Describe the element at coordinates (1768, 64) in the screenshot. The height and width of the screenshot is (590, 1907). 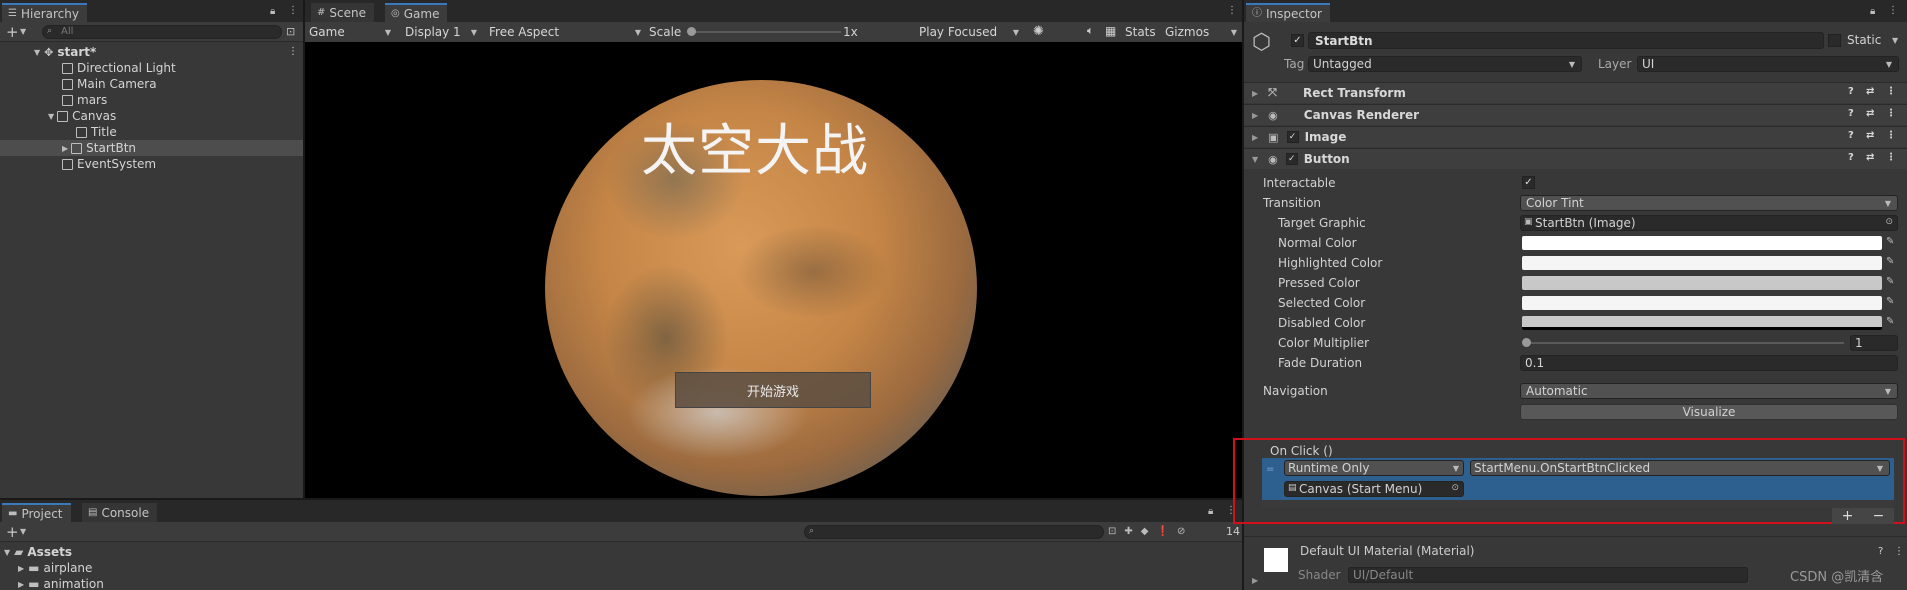
I see `layer-dropdown: UI ▼` at that location.